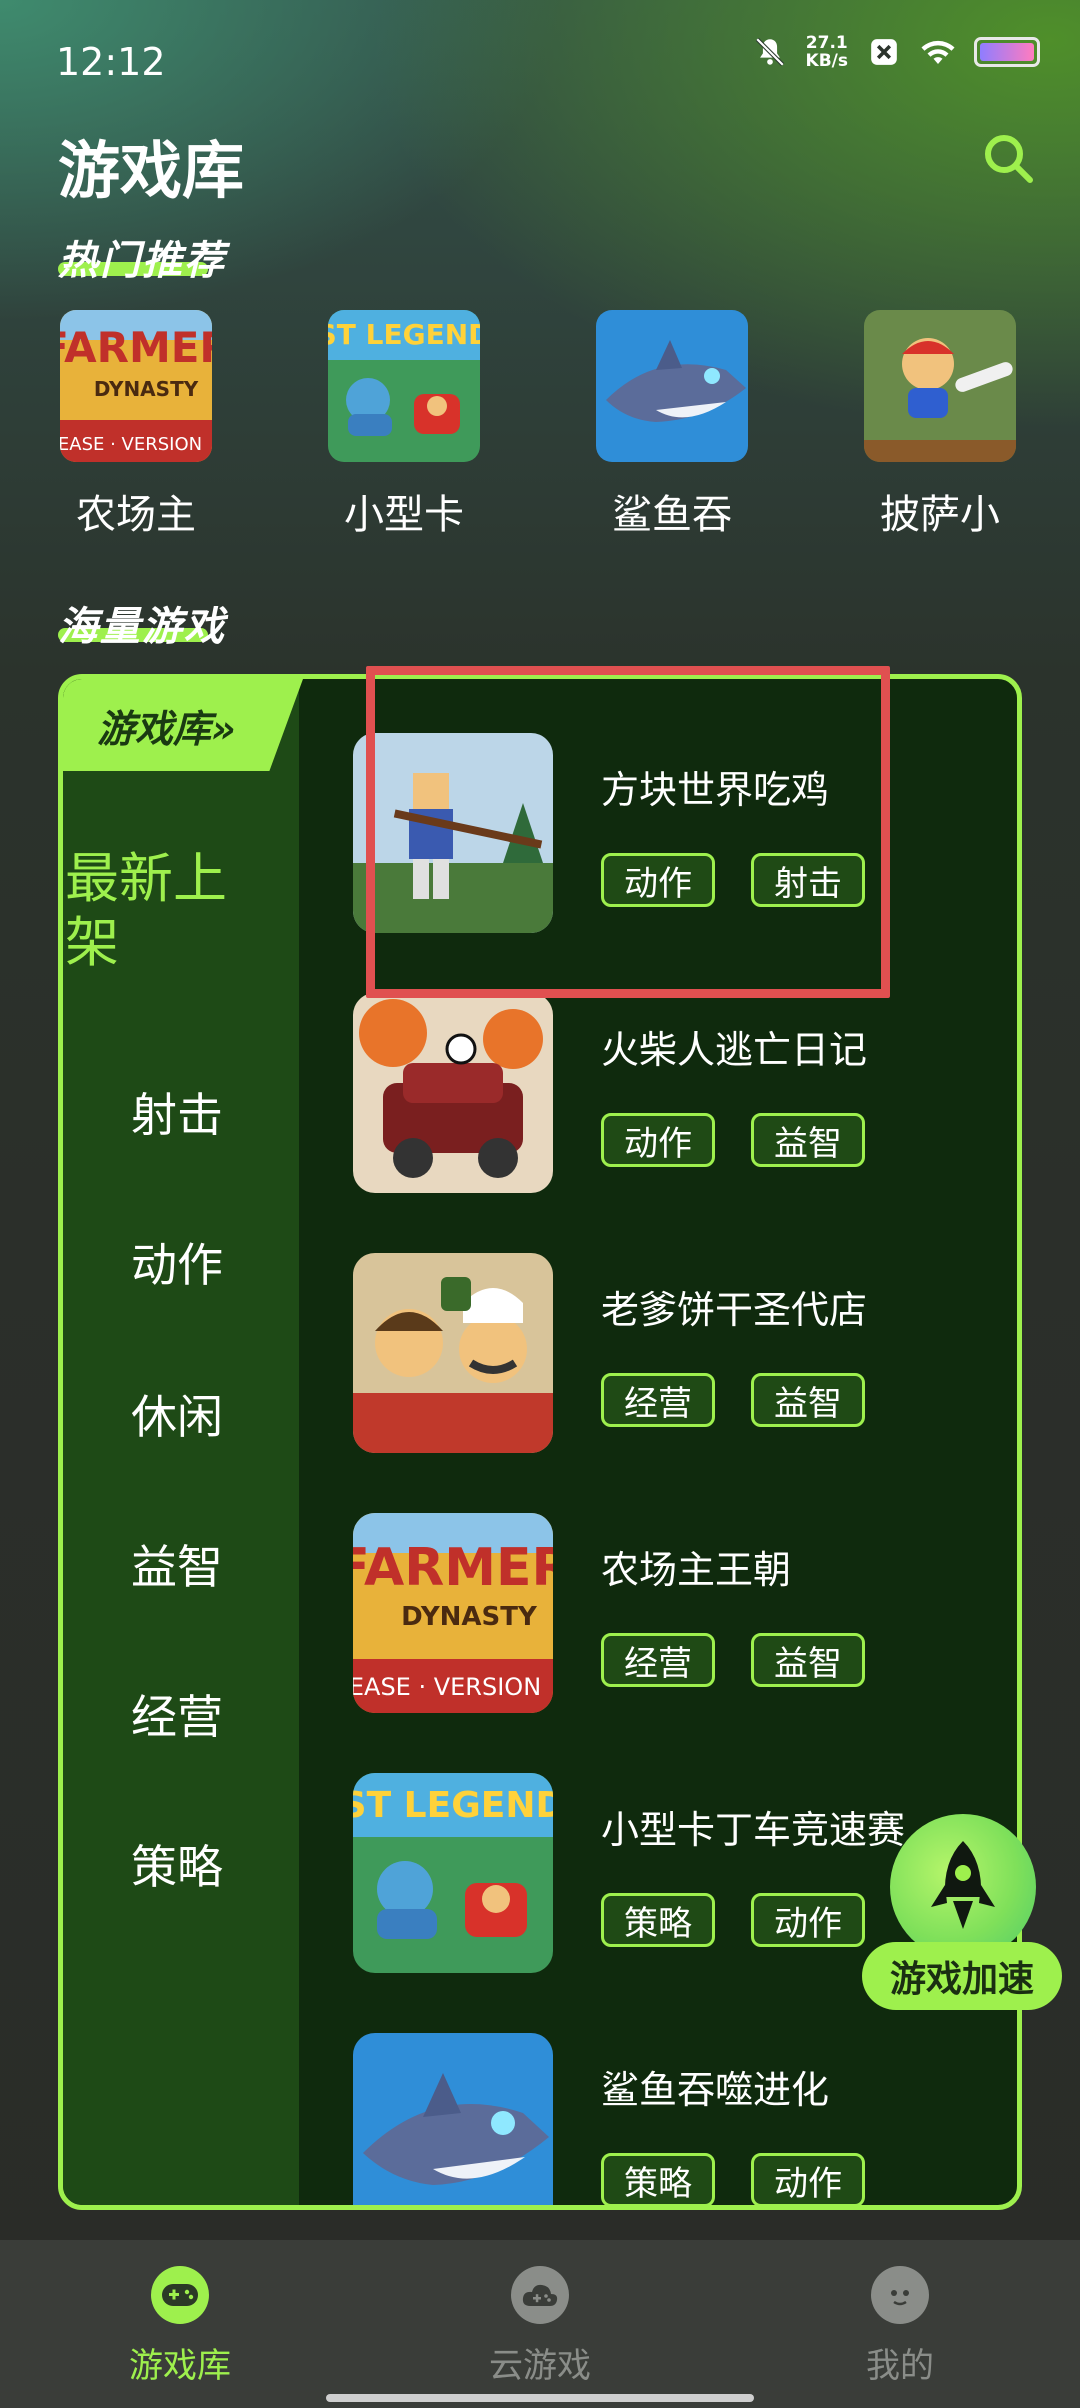 The image size is (1080, 2408). Describe the element at coordinates (900, 2326) in the screenshot. I see `nav-mine: 我的` at that location.